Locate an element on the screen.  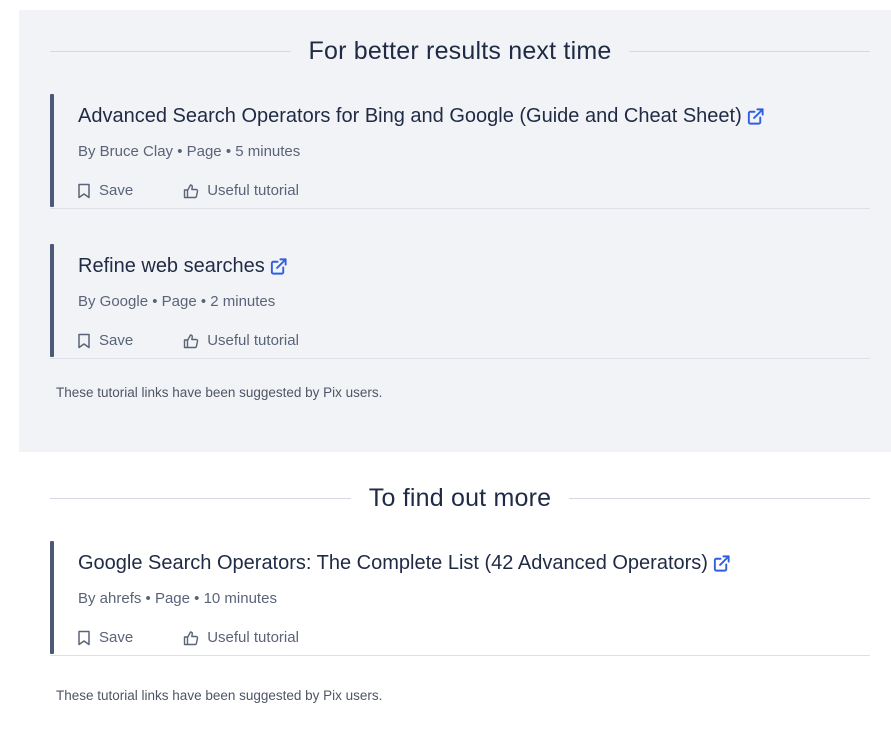
section-heading: For better results next time is located at coordinates (460, 51).